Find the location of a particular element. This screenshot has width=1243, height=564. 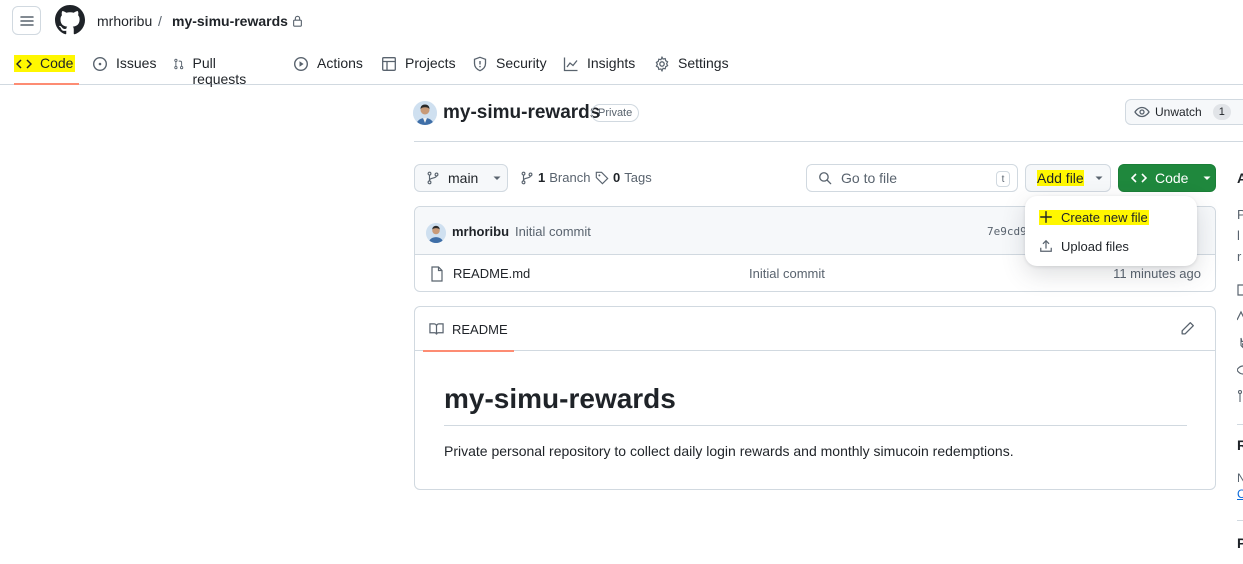

watch-count: 1 is located at coordinates (1221, 112).